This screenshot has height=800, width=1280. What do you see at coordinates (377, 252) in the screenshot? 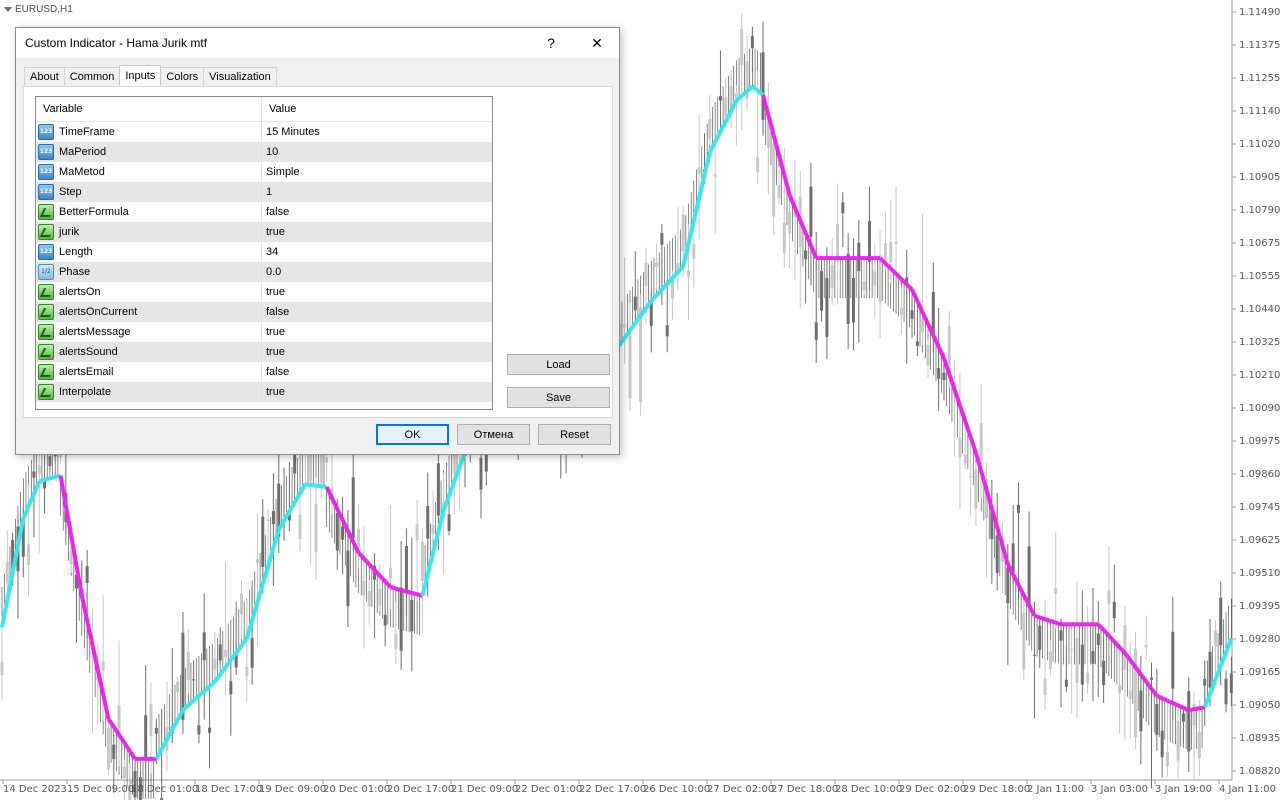
I see `input-value-cell: 34` at bounding box center [377, 252].